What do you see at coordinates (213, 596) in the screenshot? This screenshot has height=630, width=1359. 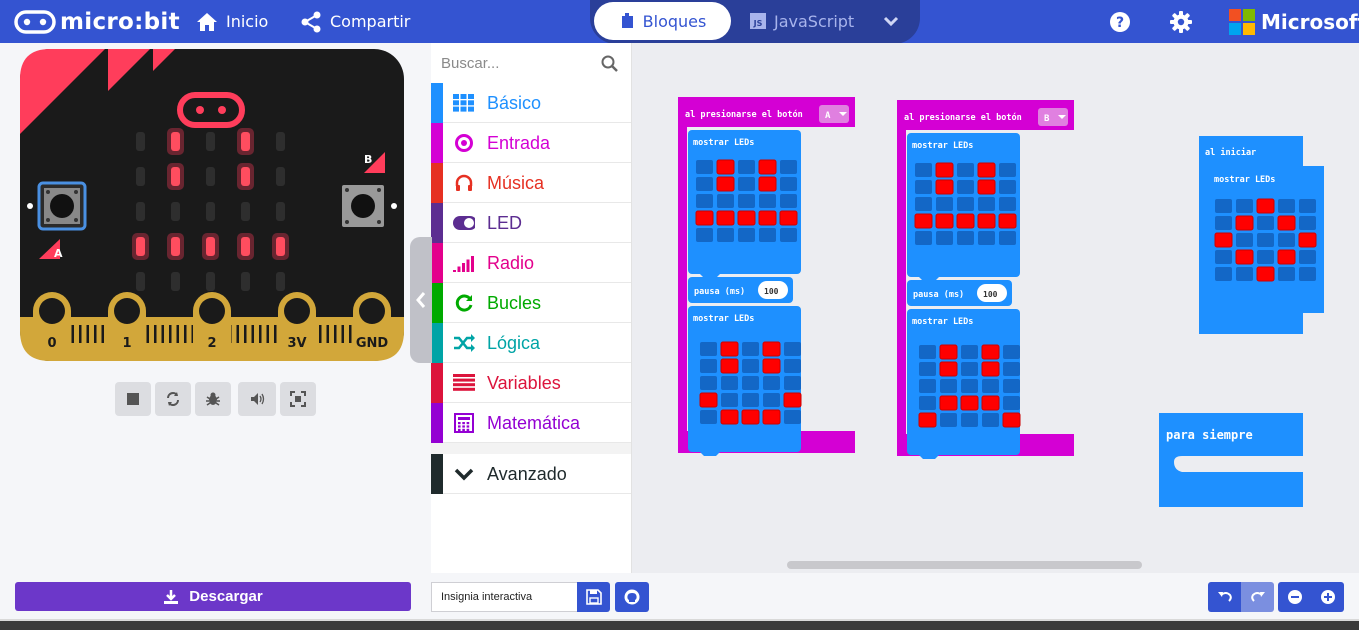 I see `download-button: Descargar` at bounding box center [213, 596].